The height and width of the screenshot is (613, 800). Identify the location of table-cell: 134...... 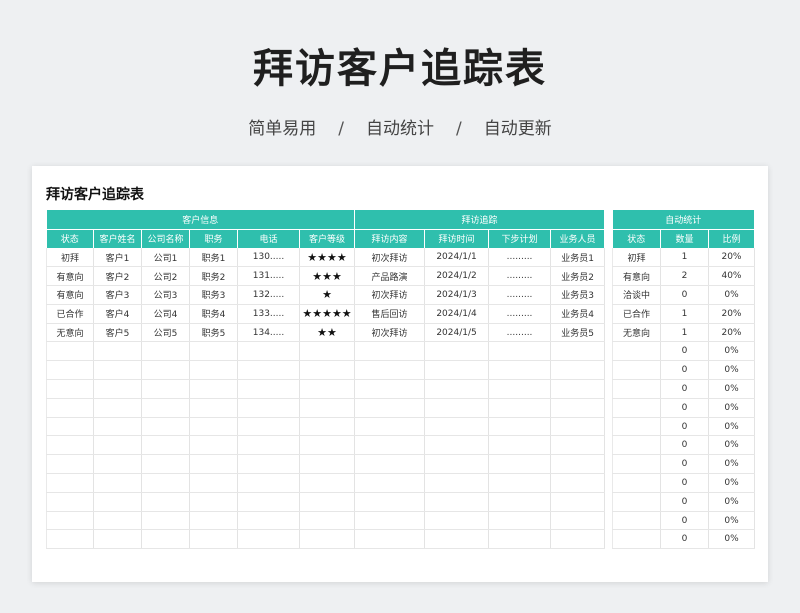
(268, 333).